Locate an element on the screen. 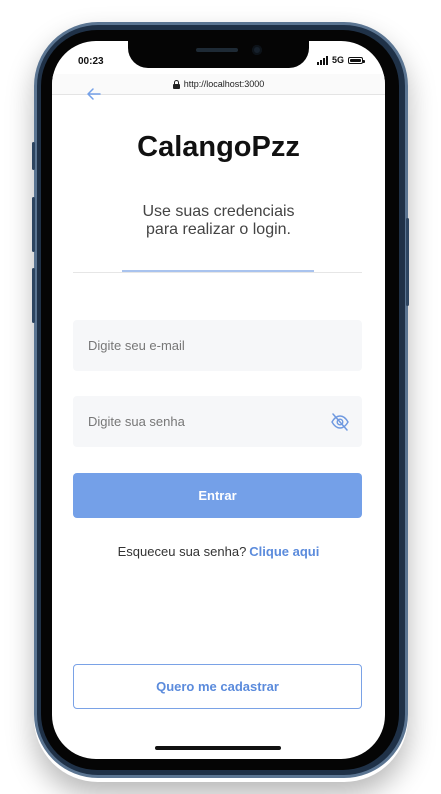 The width and height of the screenshot is (441, 794). subtitle-line-2: para realizar o login. is located at coordinates (218, 229).